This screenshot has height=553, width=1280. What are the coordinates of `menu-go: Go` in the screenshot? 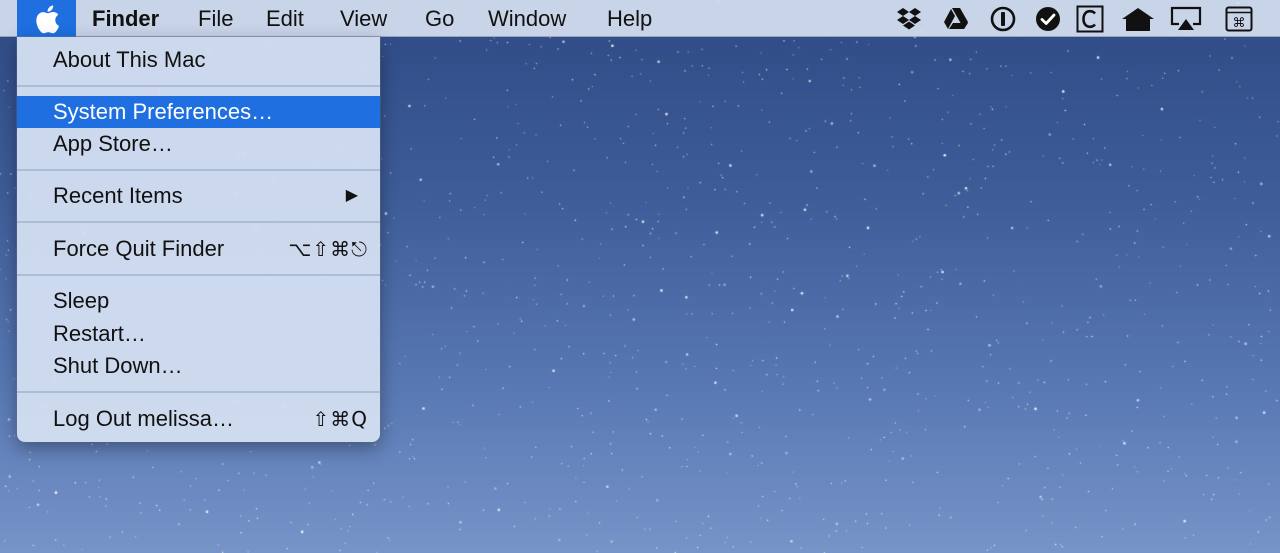 It's located at (439, 18).